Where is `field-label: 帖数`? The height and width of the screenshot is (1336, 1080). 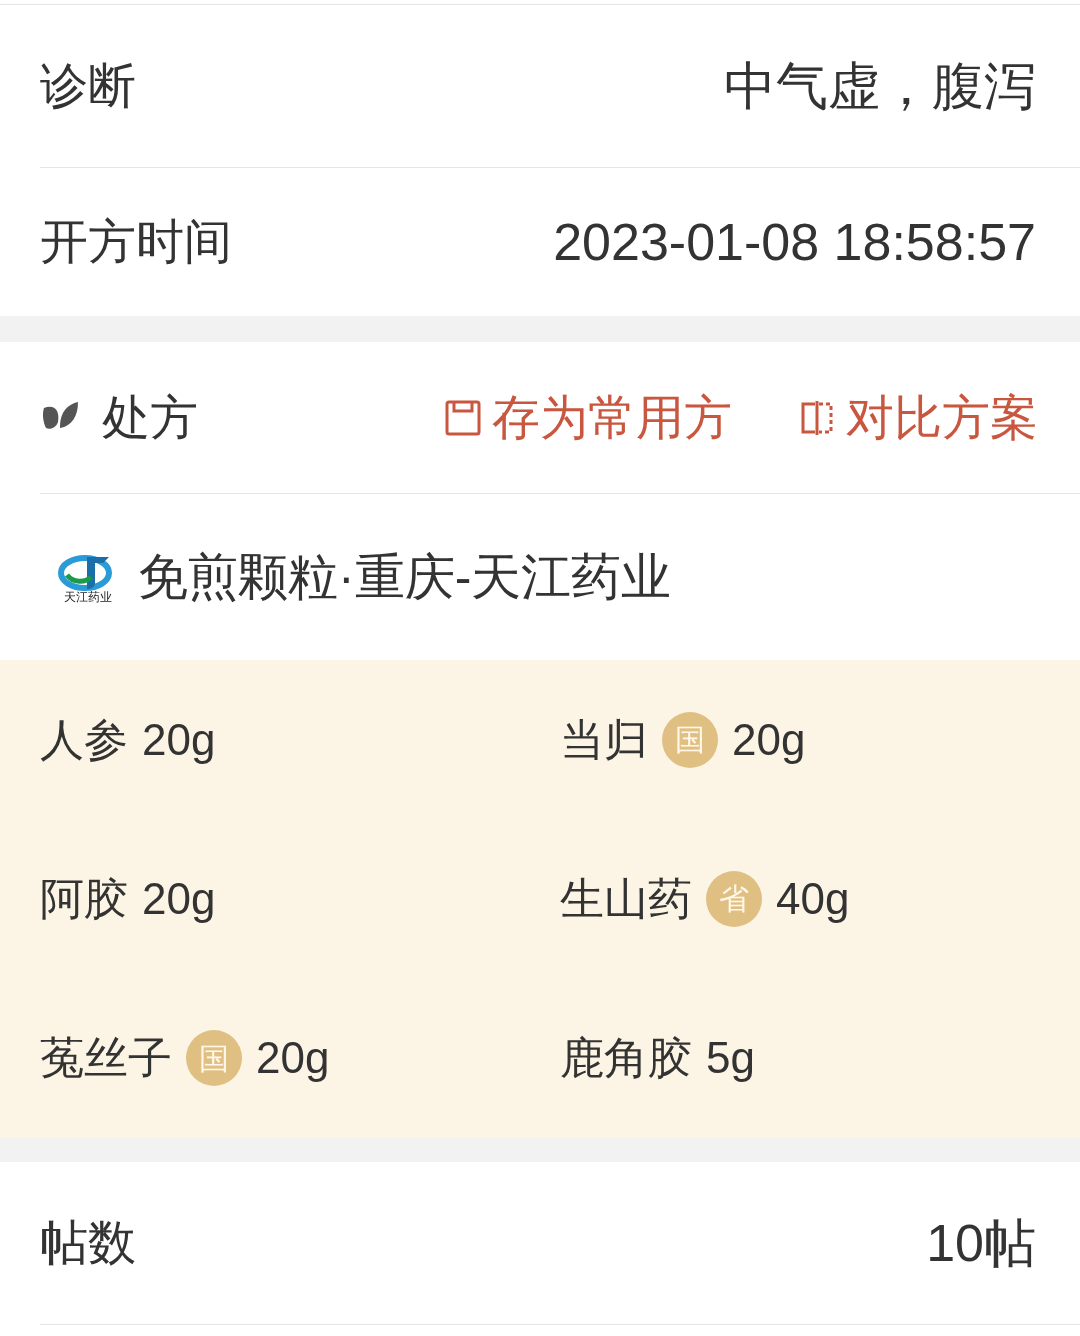 field-label: 帖数 is located at coordinates (88, 1243).